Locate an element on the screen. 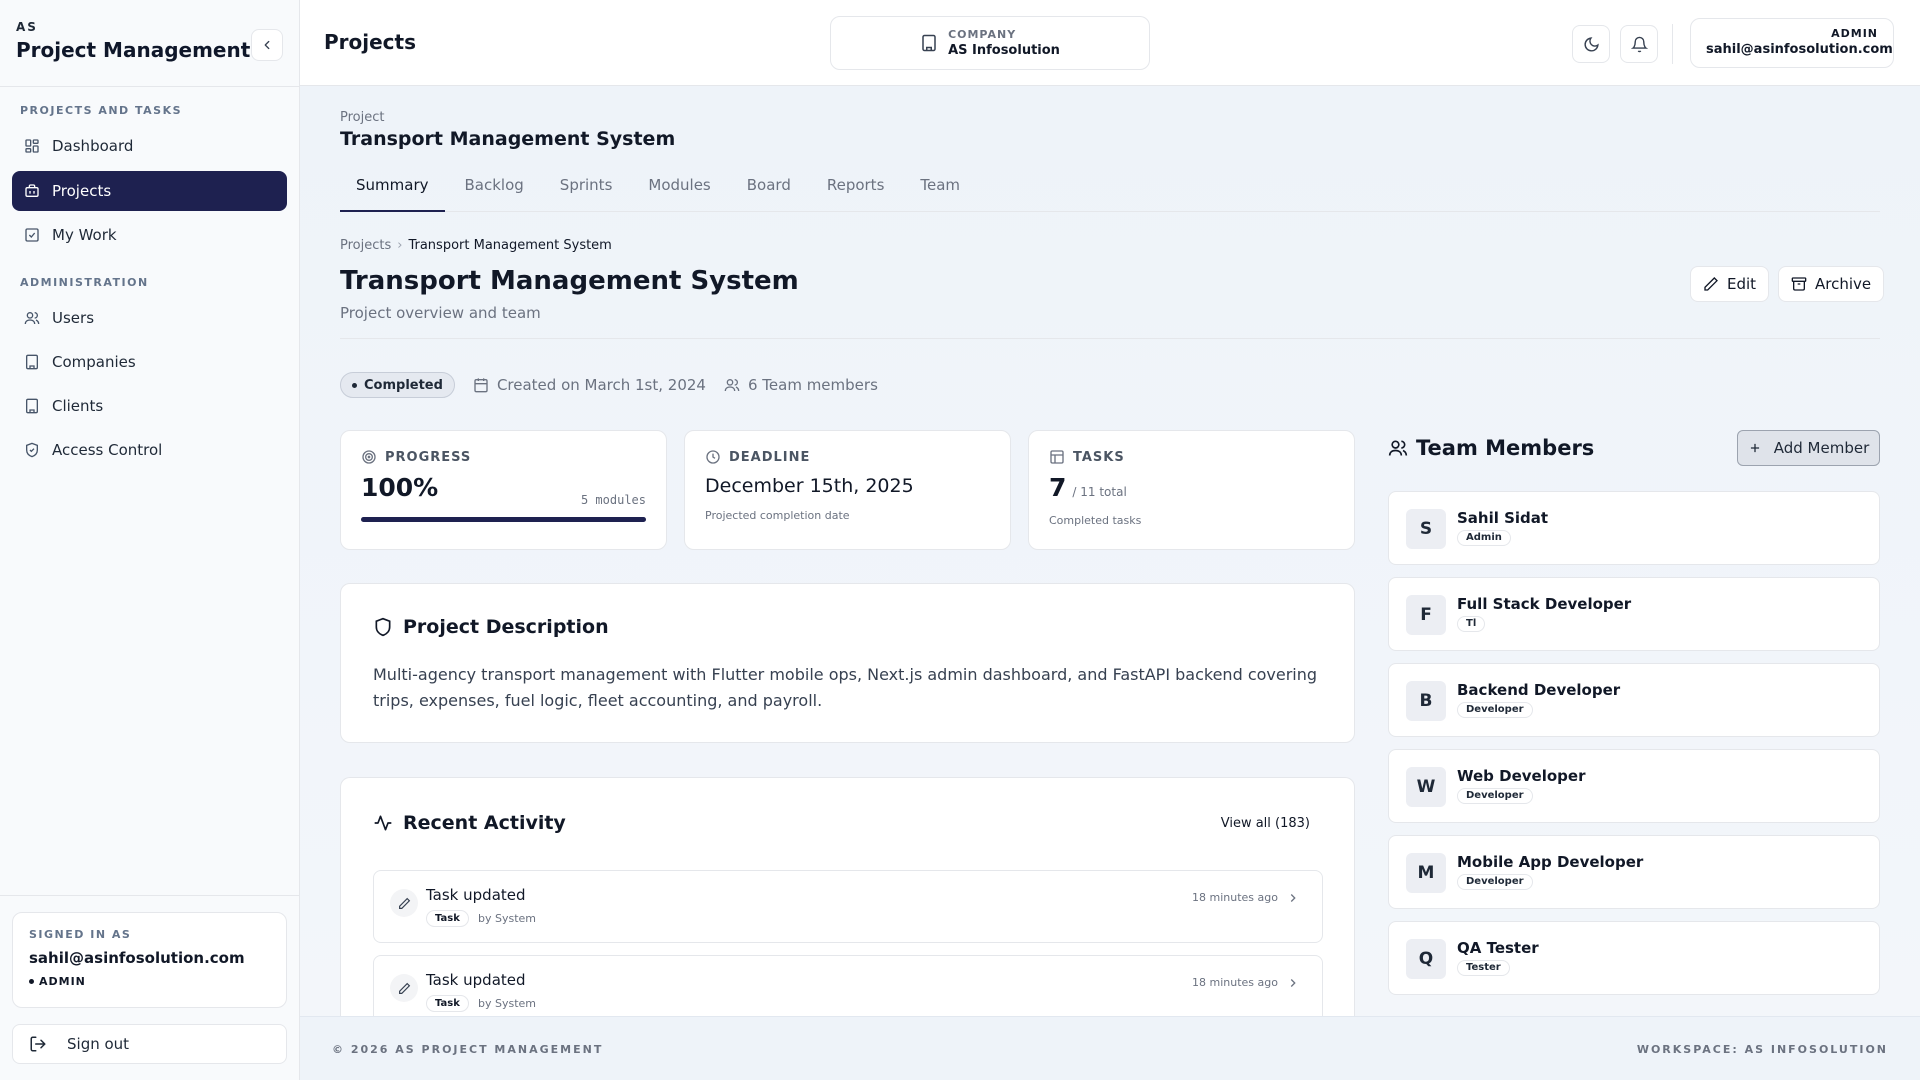 The width and height of the screenshot is (1920, 1080). sidebar-item-label: My Work is located at coordinates (84, 235).